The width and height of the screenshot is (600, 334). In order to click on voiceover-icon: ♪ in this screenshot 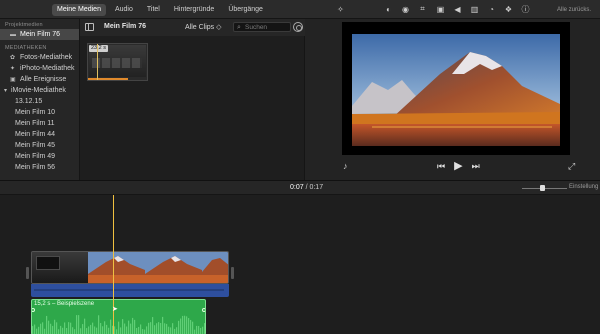, I will do `click(345, 166)`.